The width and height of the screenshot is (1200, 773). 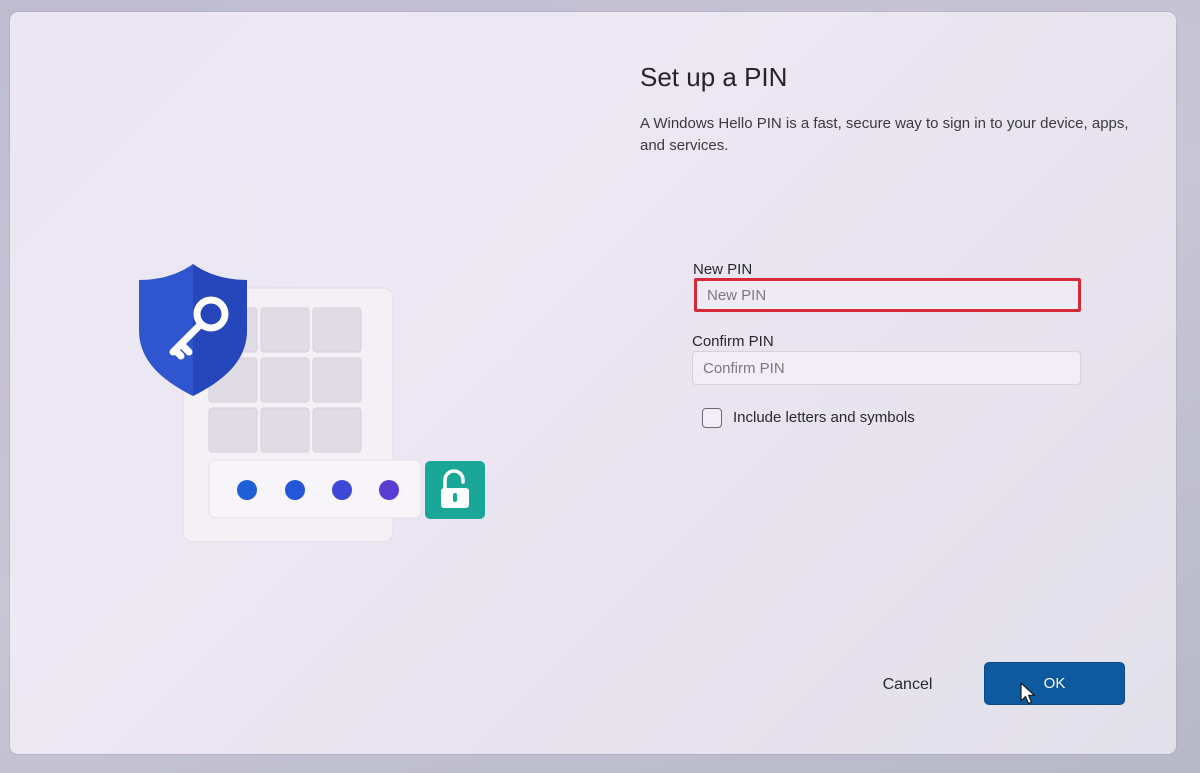 I want to click on new-pin-label: New PIN, so click(x=723, y=269).